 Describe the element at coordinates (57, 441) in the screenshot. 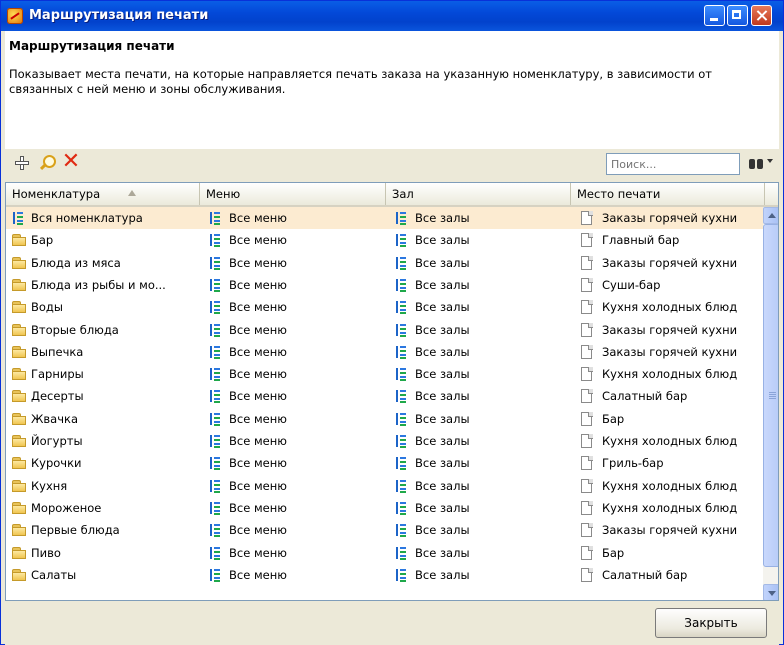

I see `cell-nomenclature: Йогурты` at that location.